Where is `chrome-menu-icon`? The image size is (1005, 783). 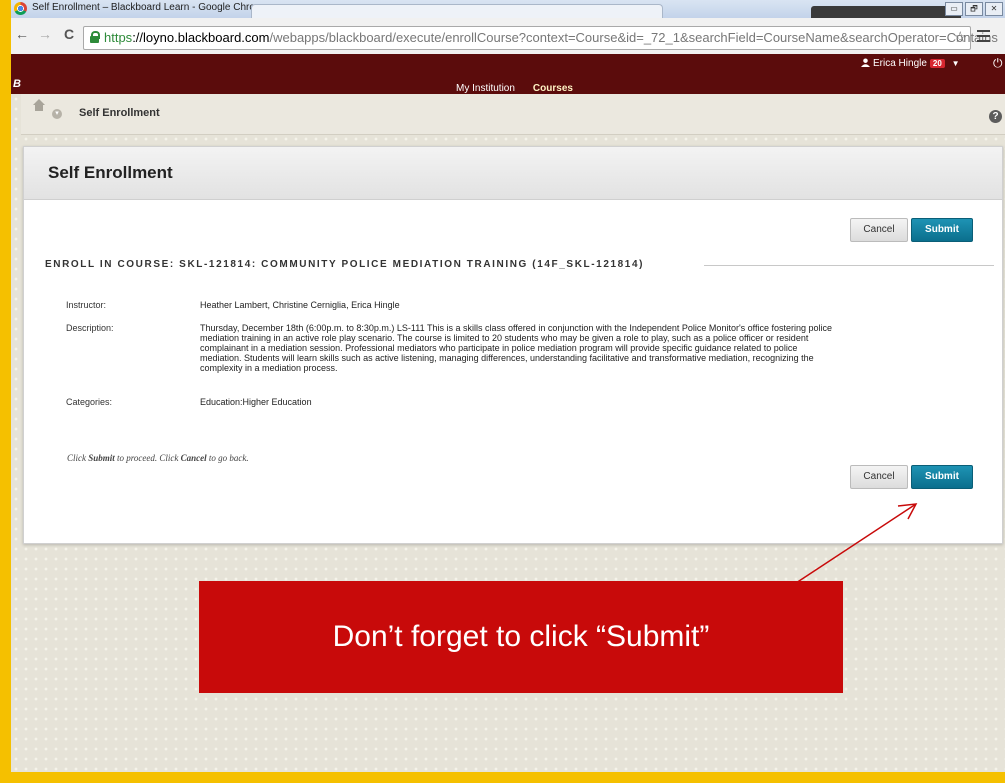 chrome-menu-icon is located at coordinates (983, 36).